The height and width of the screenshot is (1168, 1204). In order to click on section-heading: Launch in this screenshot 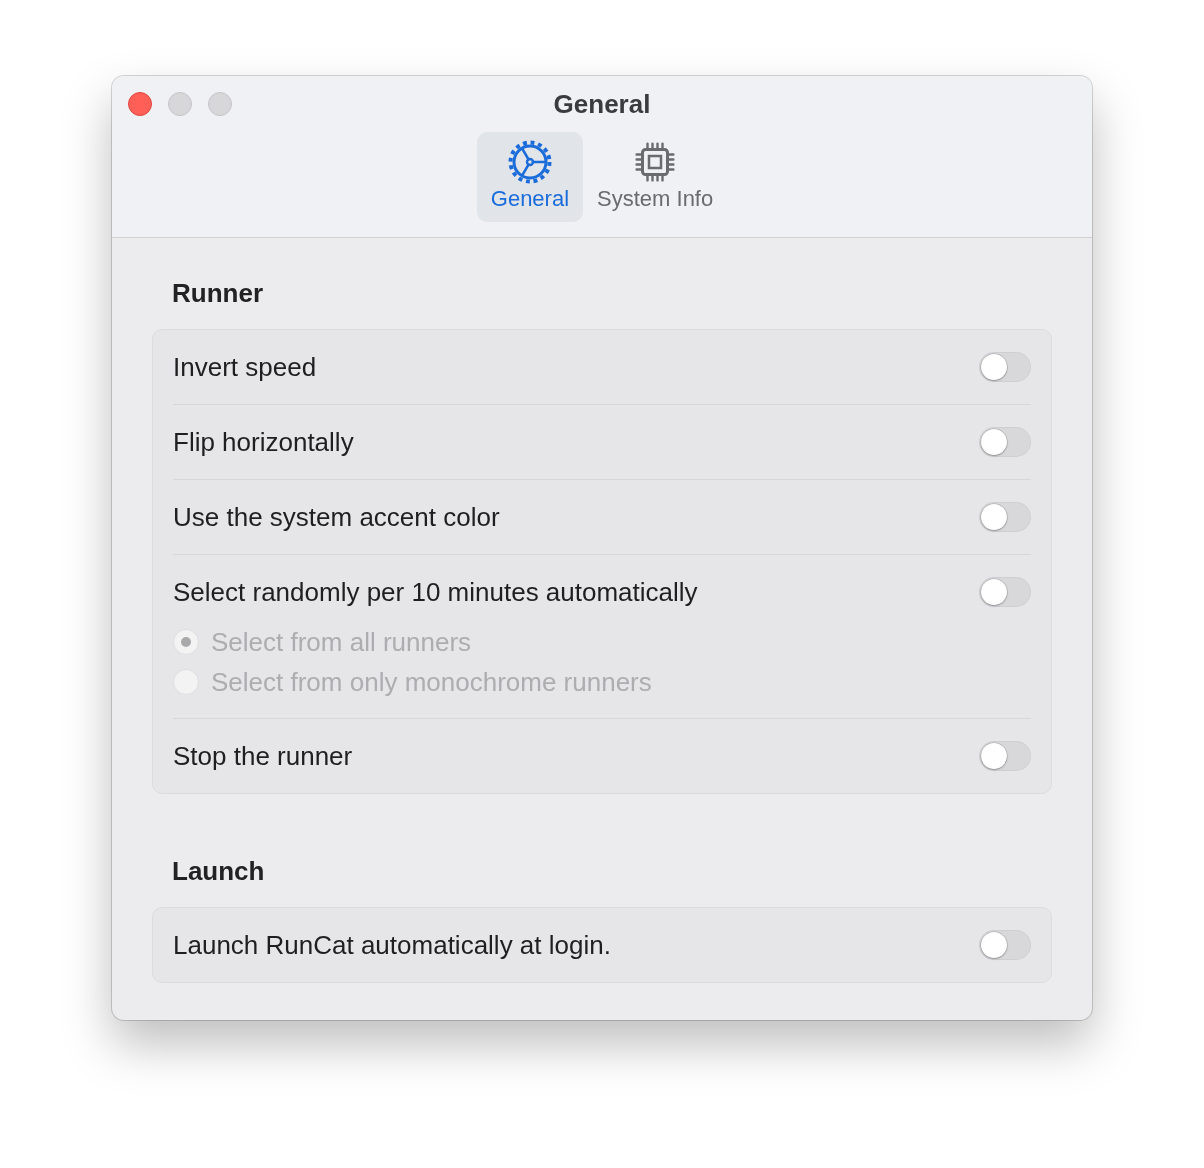, I will do `click(219, 871)`.